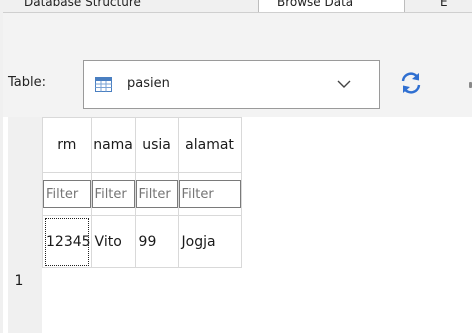  I want to click on table-row: 12345 Vito 99 Jogja, so click(142, 241).